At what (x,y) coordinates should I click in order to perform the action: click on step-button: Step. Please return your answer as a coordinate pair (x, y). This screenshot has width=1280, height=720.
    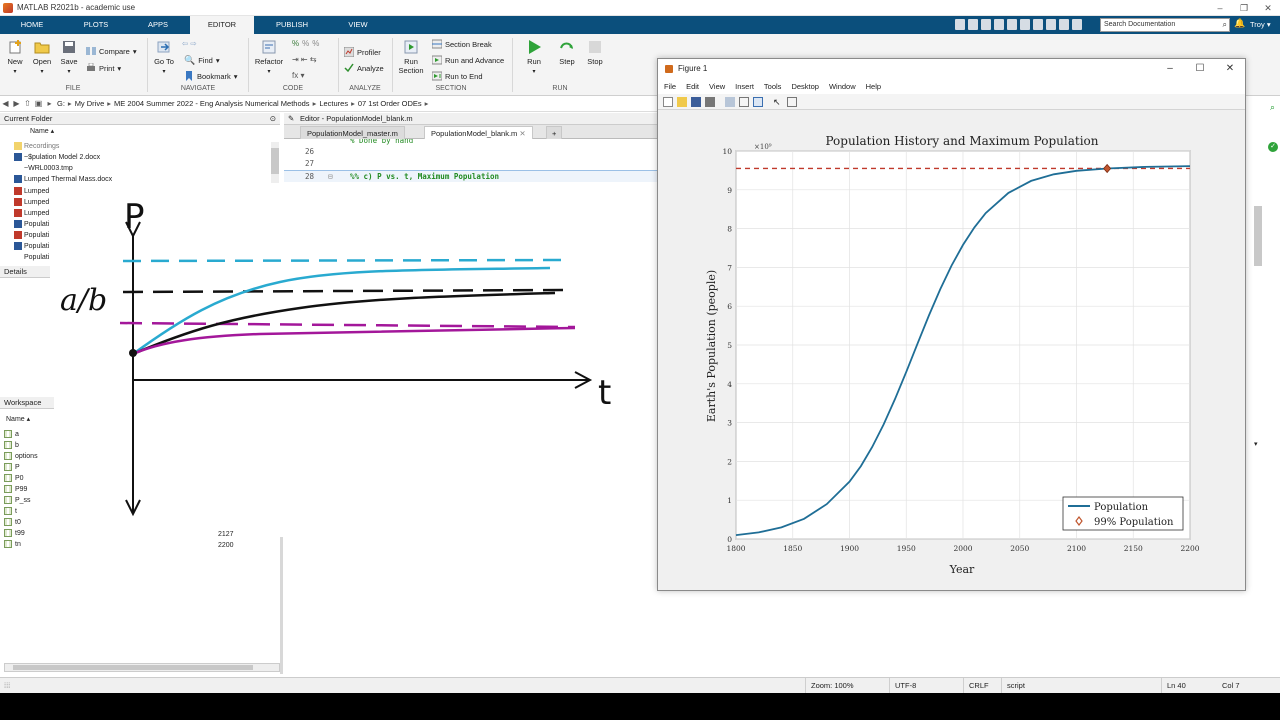
    Looking at the image, I should click on (567, 52).